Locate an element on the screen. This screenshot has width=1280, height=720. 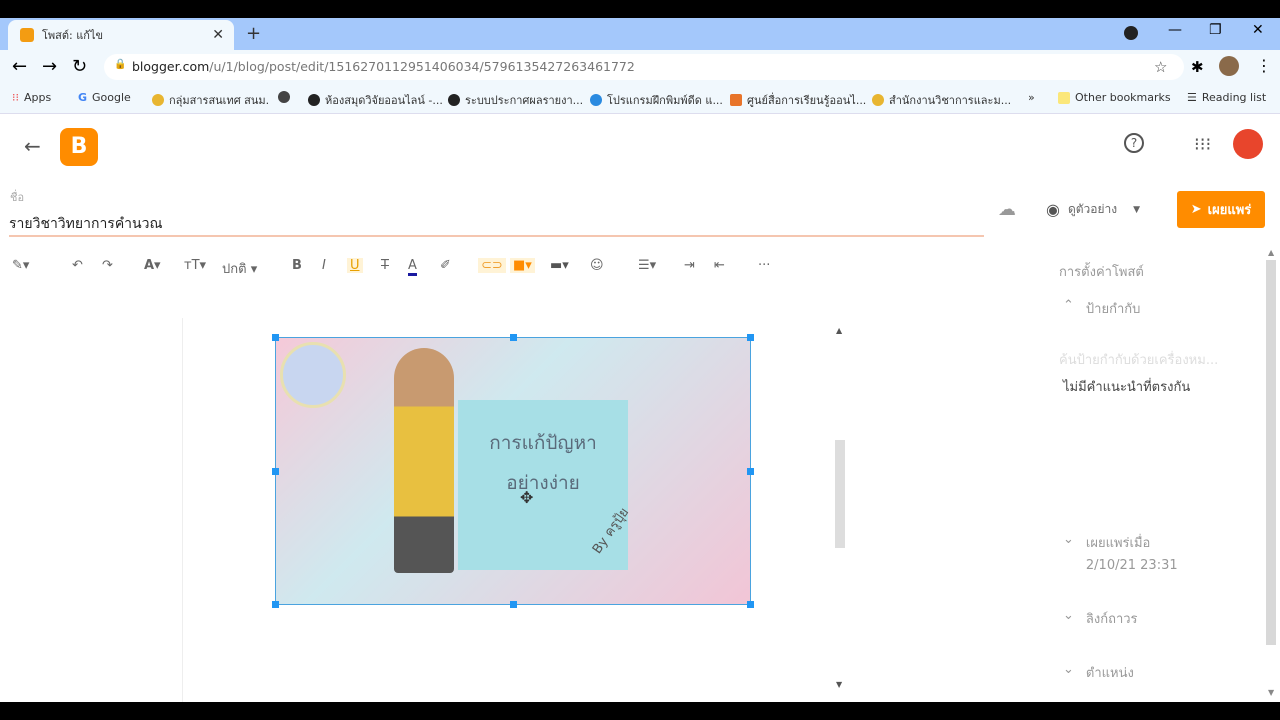
new-tab-icon: + is located at coordinates (253, 33).